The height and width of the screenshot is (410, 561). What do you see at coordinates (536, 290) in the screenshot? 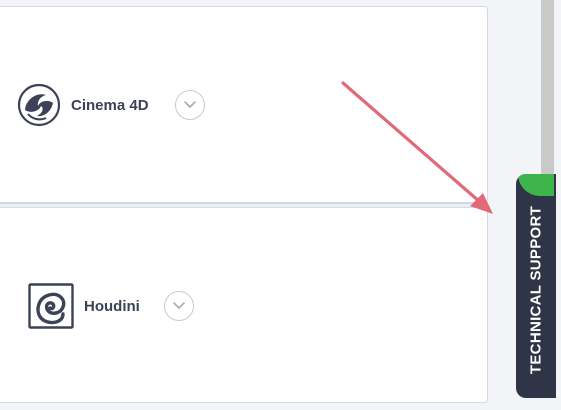
I see `technical-support-label: TECHNICAL SUPPORT` at bounding box center [536, 290].